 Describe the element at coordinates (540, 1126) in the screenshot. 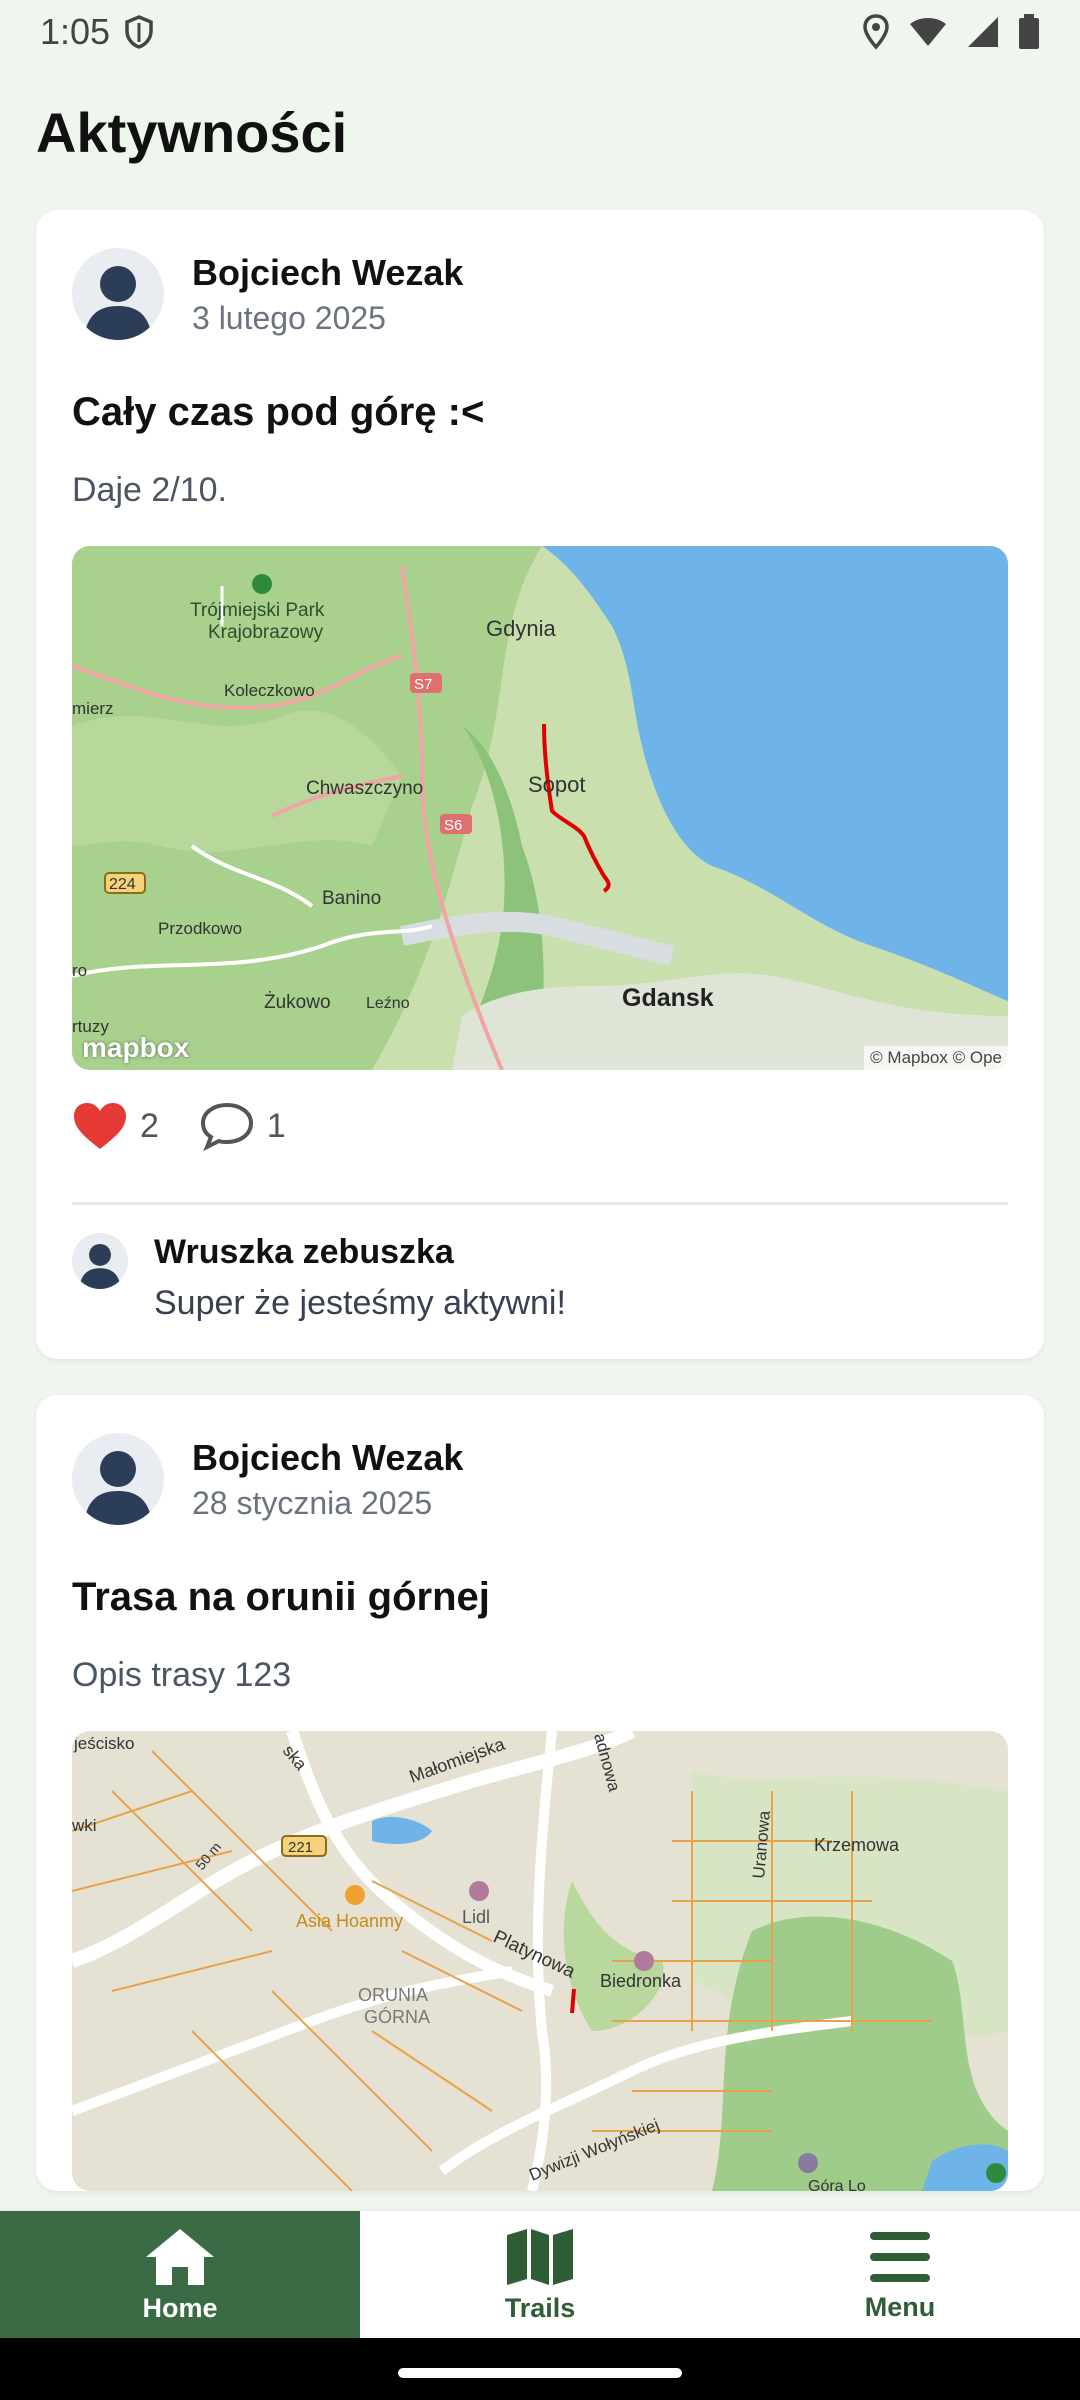

I see `post-actions: 2 1` at that location.